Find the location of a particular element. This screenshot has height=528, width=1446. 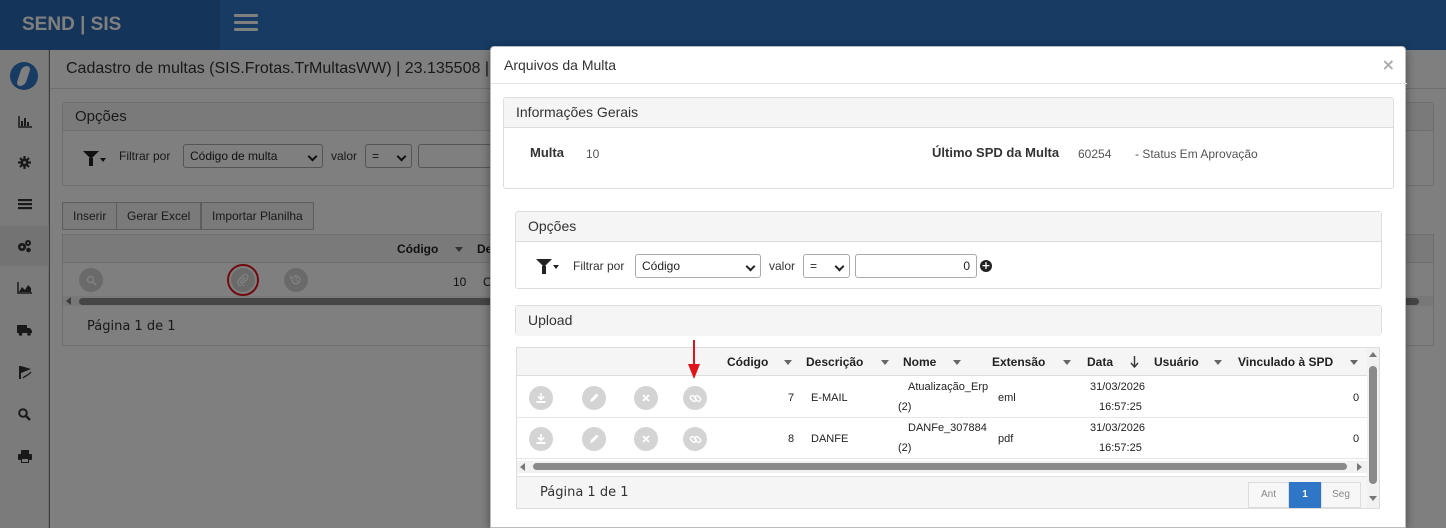

col-nome: Nome is located at coordinates (919, 362).